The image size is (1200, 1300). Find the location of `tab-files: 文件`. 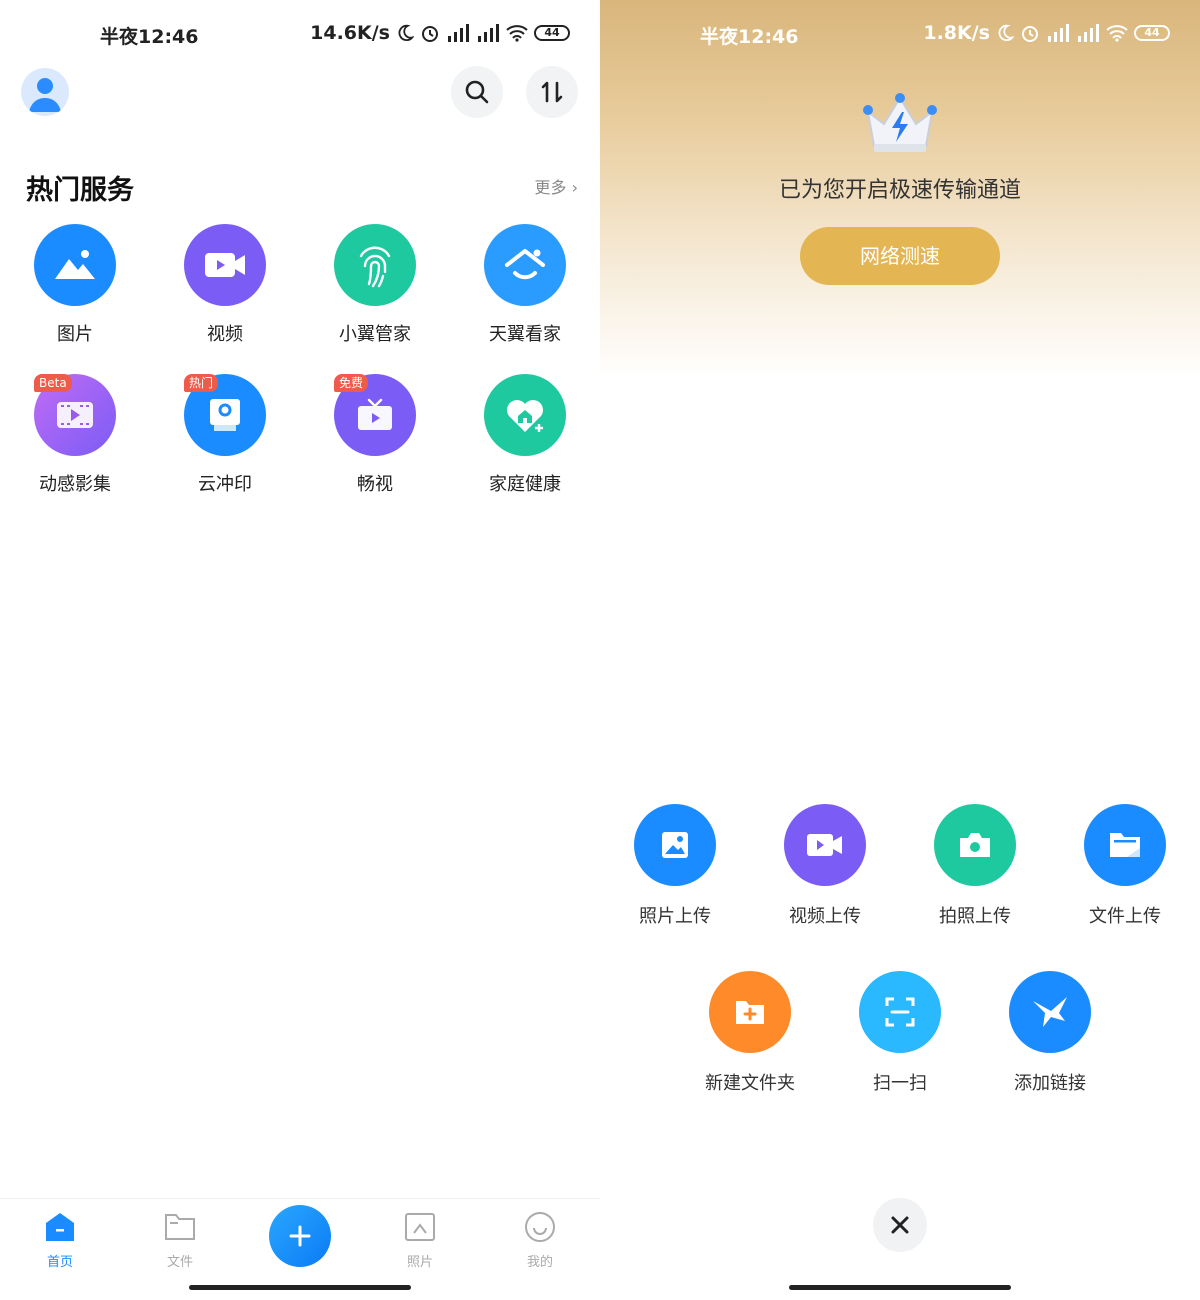

tab-files: 文件 is located at coordinates (180, 1240).